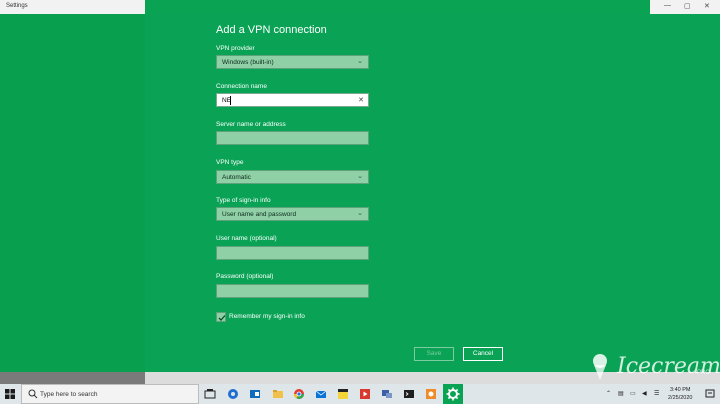  Describe the element at coordinates (621, 393) in the screenshot. I see `network-icon: ▤` at that location.